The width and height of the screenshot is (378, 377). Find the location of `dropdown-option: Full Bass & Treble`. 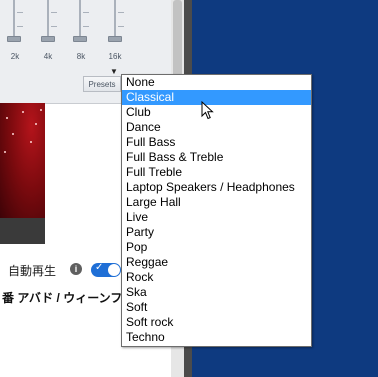

dropdown-option: Full Bass & Treble is located at coordinates (216, 157).